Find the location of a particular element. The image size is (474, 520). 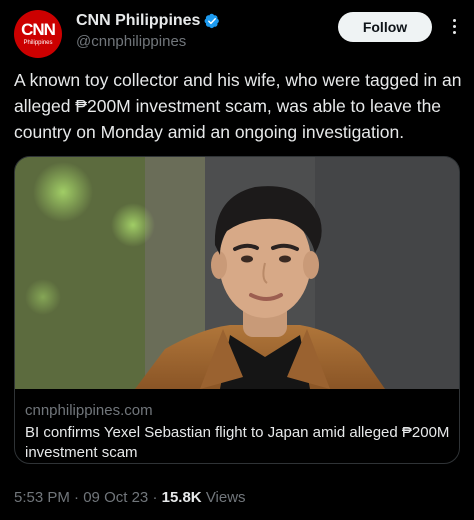

avatar: CNN Philippines is located at coordinates (38, 34).